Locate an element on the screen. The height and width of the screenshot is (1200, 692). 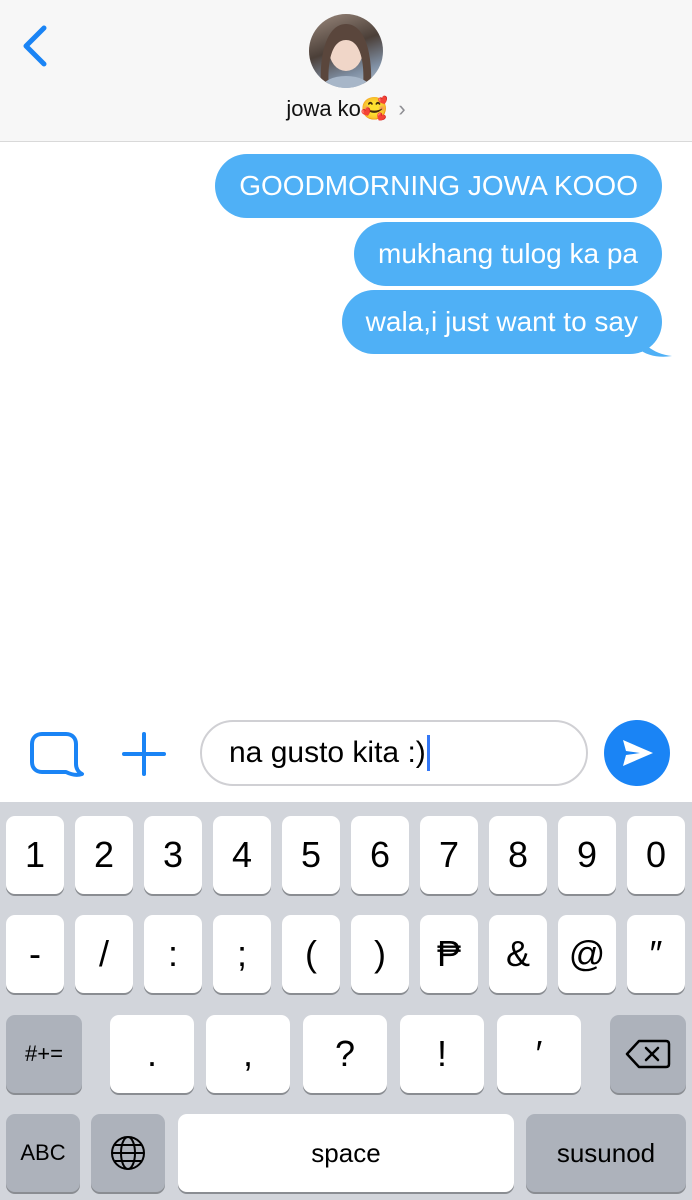
key-9: 9 is located at coordinates (587, 855).